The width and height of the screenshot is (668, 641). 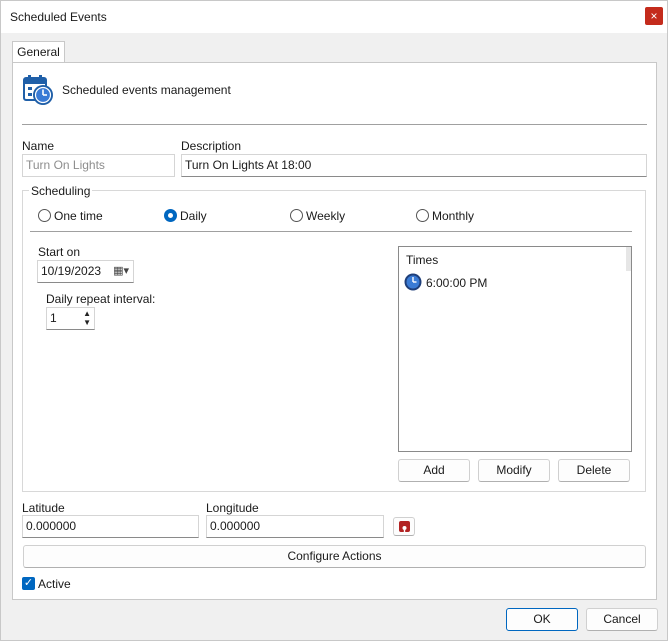 What do you see at coordinates (334, 17) in the screenshot?
I see `title-bar: Scheduled Events ×` at bounding box center [334, 17].